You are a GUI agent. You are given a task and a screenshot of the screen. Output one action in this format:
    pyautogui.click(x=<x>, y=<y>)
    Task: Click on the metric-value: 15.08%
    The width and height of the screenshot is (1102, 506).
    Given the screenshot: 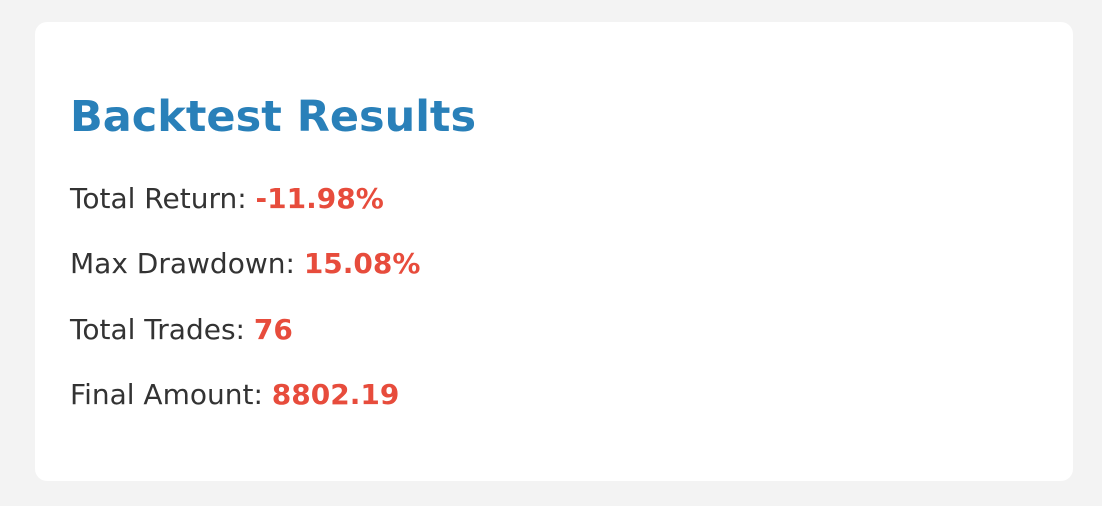 What is the action you would take?
    pyautogui.click(x=362, y=263)
    